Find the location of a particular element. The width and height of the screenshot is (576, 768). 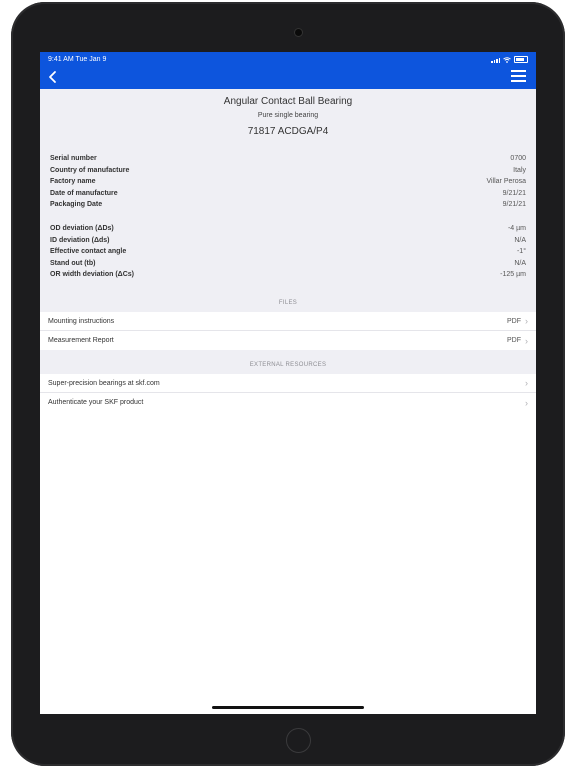

status-icons is located at coordinates (509, 59).